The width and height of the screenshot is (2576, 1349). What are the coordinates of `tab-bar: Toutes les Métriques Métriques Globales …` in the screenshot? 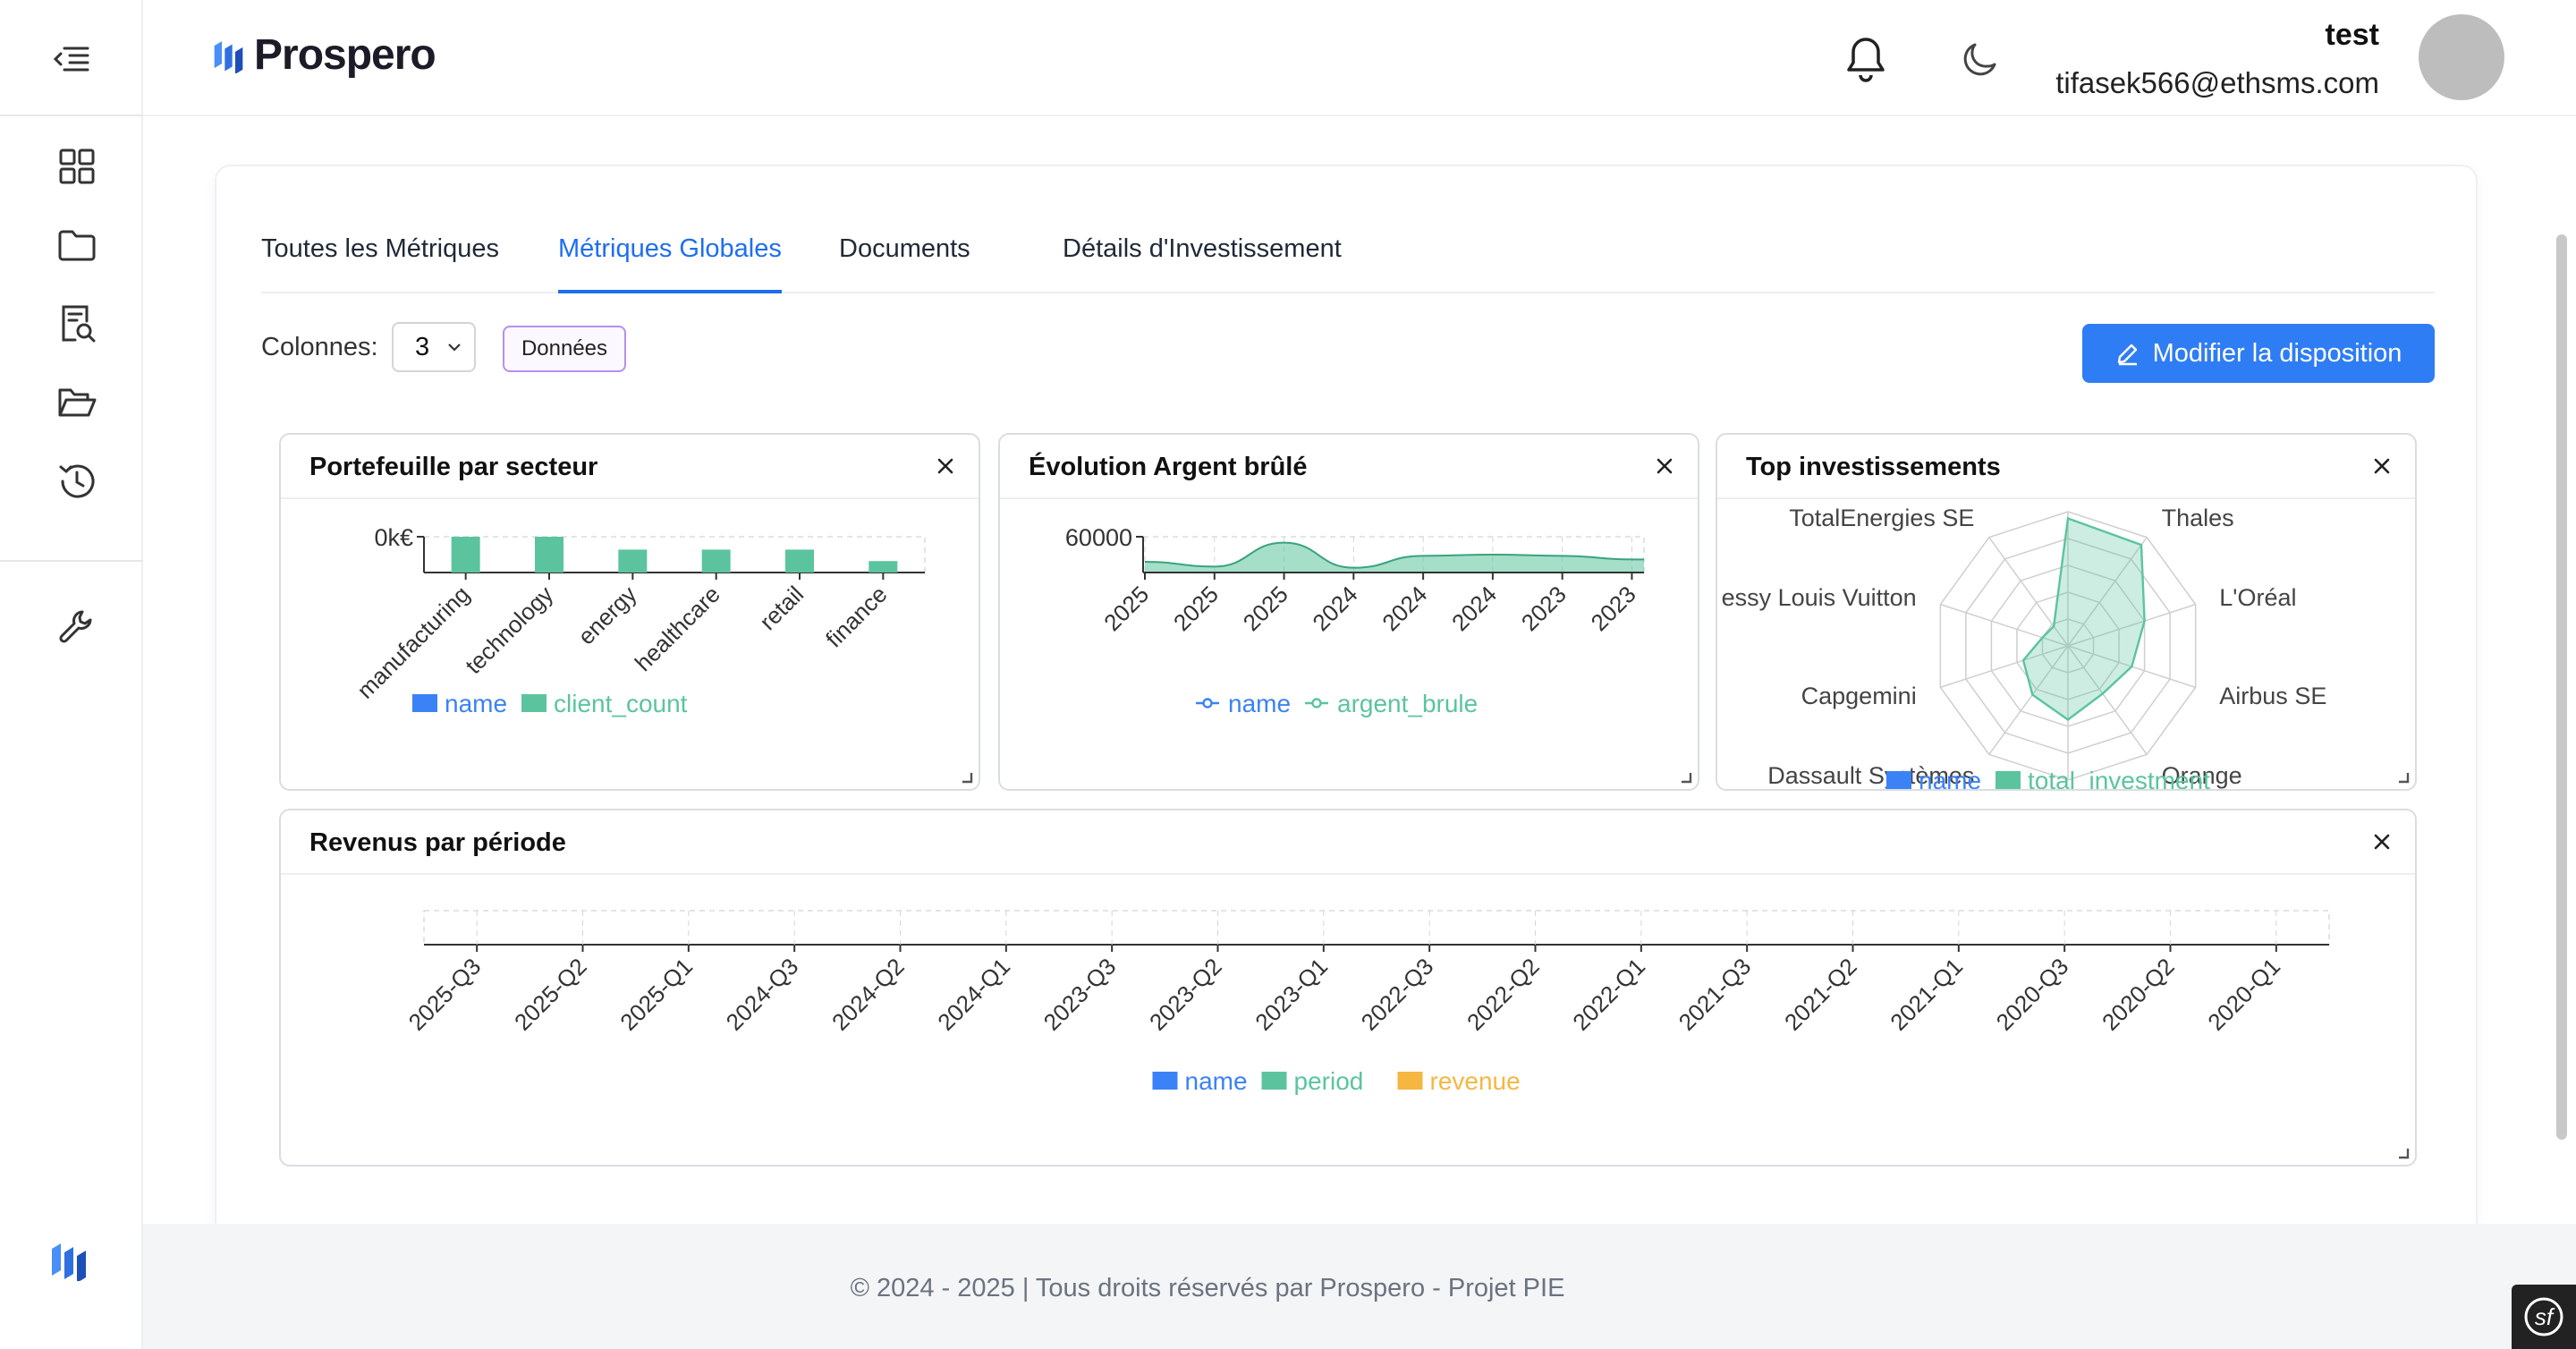 It's located at (1348, 263).